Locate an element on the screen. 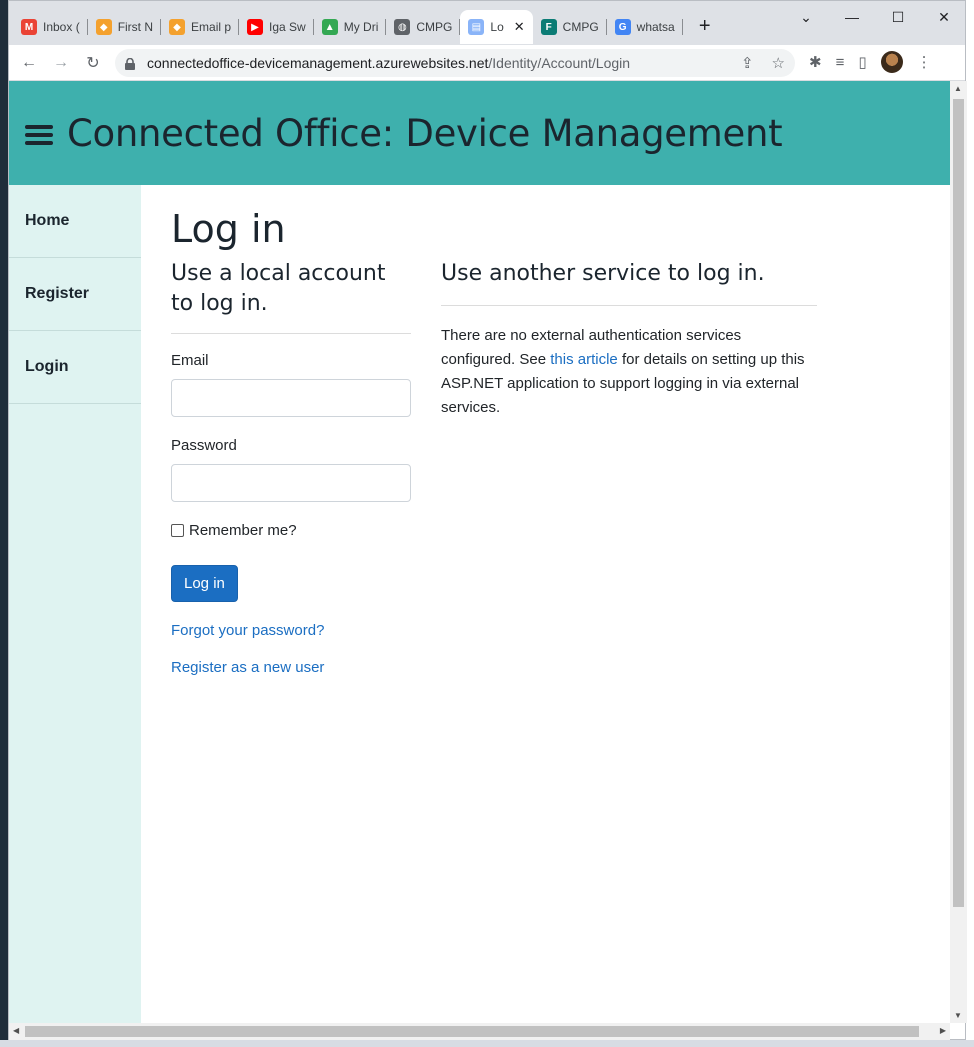 This screenshot has width=974, height=1047. remember-me-label: Remember me? is located at coordinates (243, 530).